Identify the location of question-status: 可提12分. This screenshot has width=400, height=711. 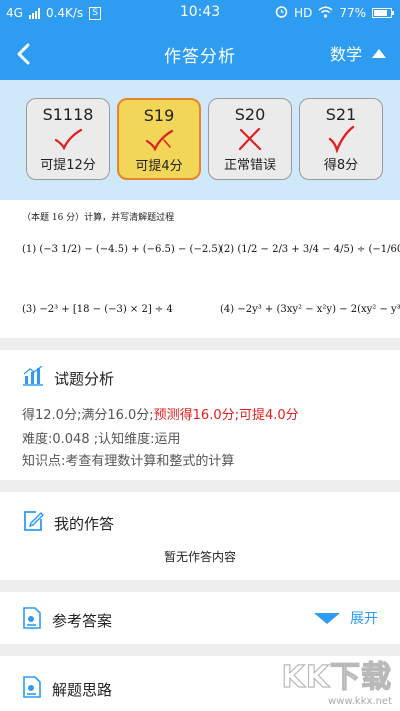
(68, 165).